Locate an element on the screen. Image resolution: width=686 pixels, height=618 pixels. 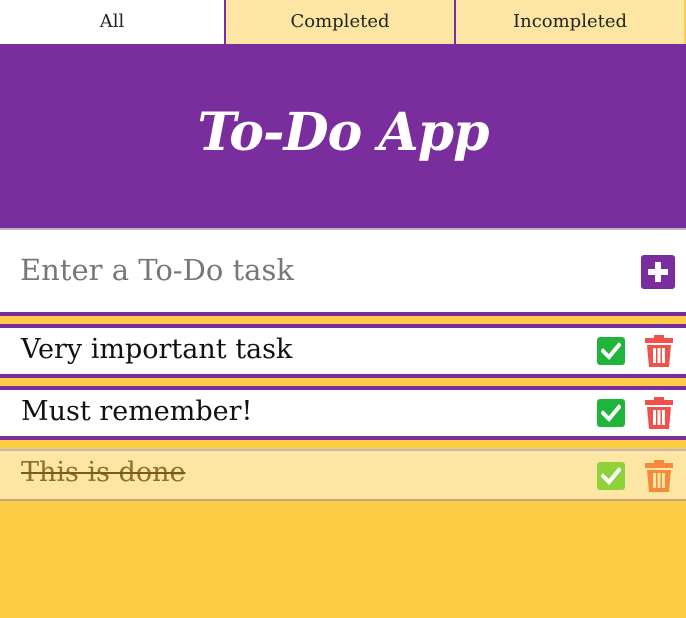
app-title: To-Do App is located at coordinates (343, 132).